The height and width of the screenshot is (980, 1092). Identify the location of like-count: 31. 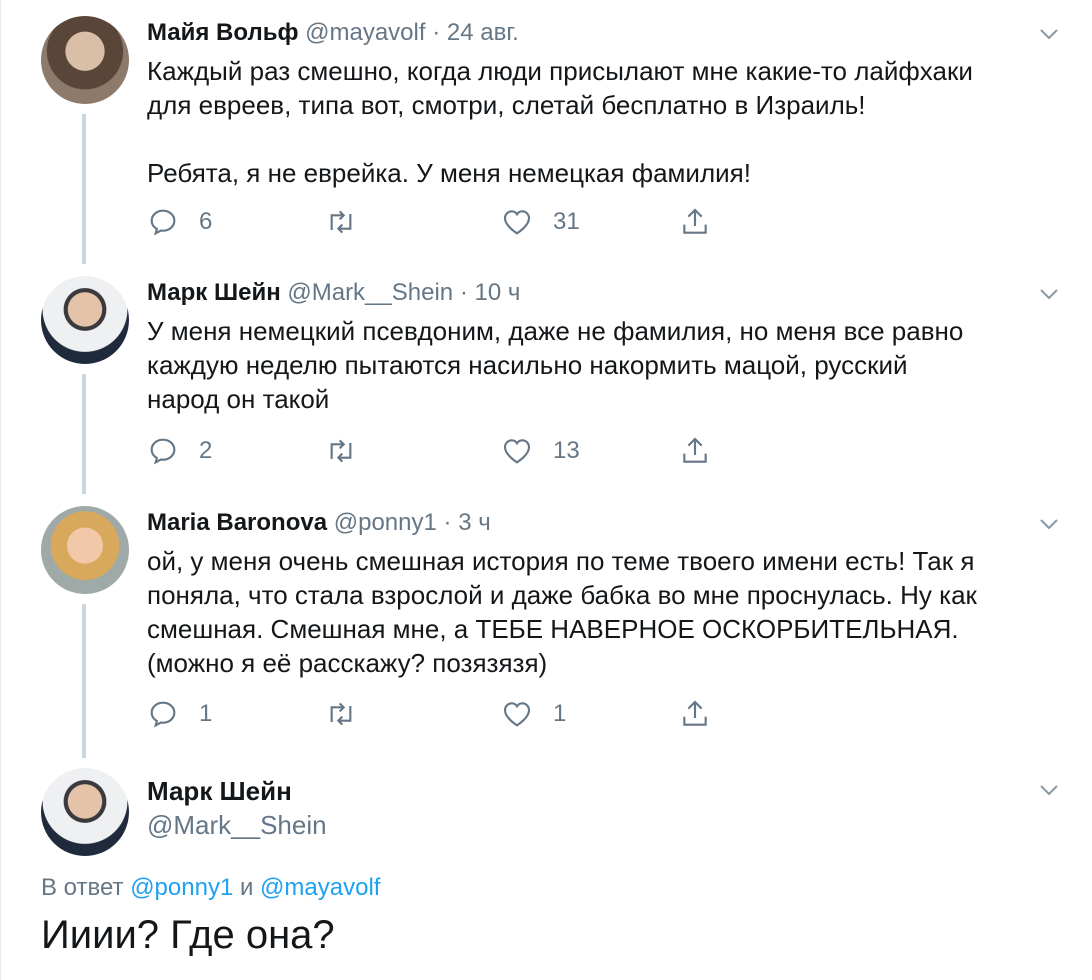
(566, 221).